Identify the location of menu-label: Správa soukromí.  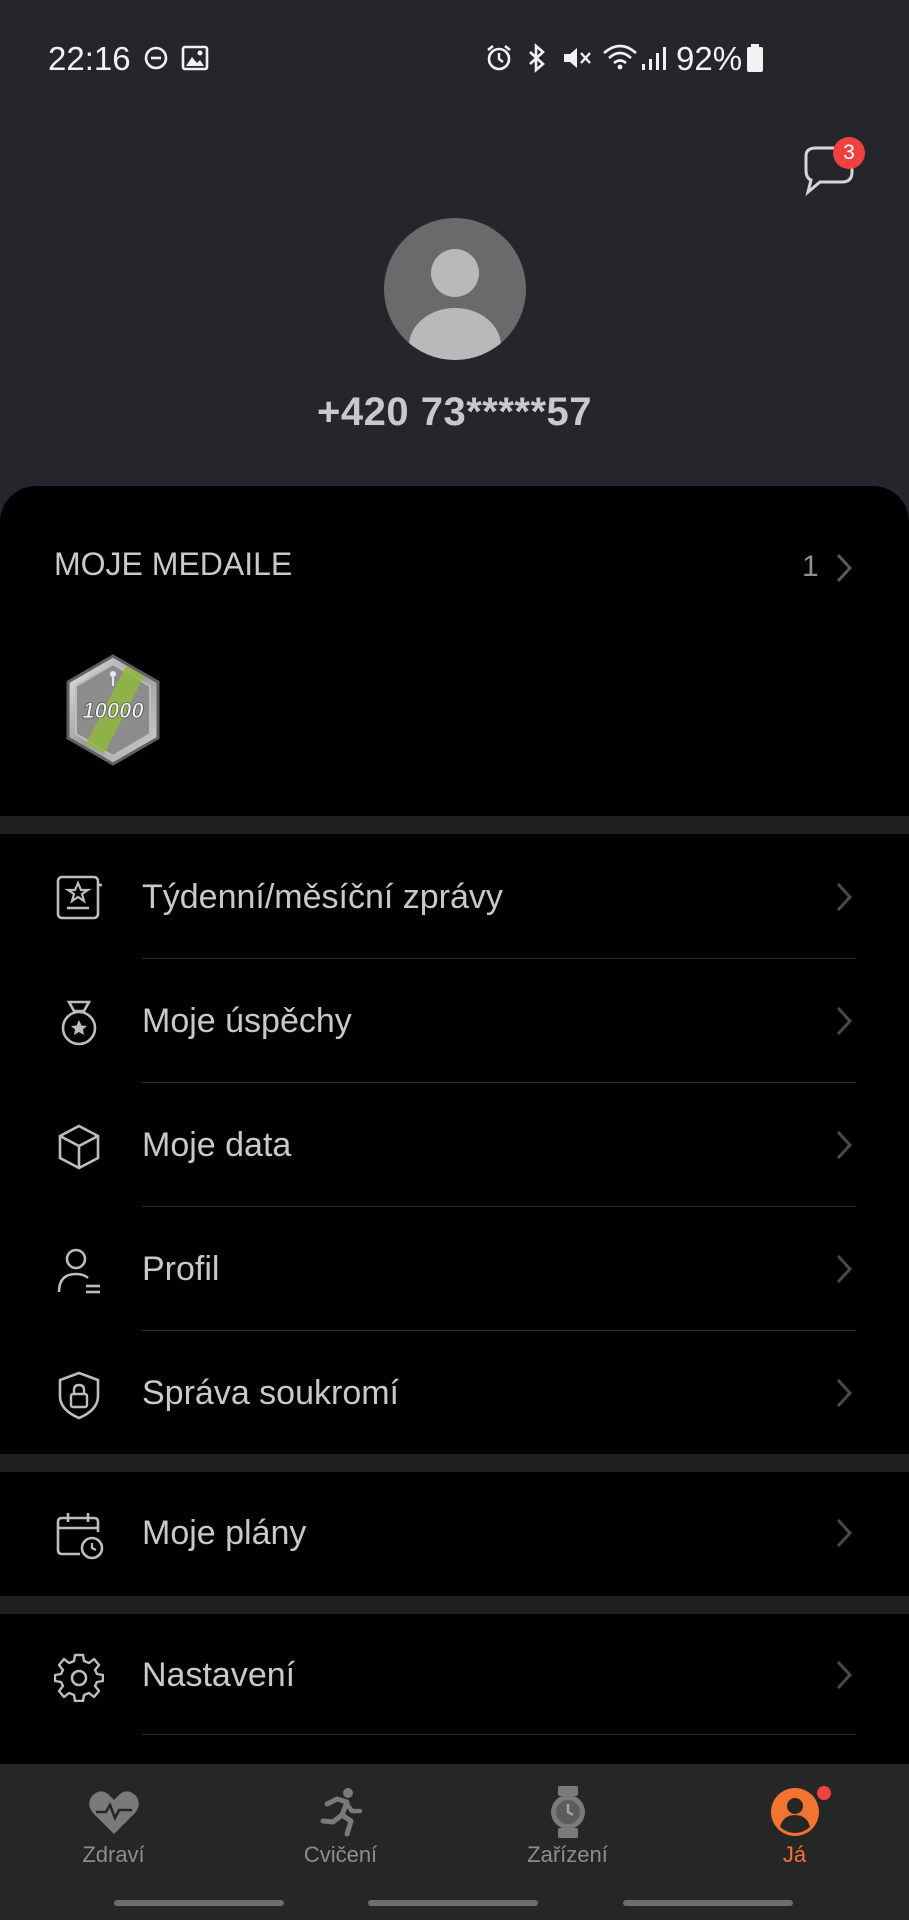
(270, 1393).